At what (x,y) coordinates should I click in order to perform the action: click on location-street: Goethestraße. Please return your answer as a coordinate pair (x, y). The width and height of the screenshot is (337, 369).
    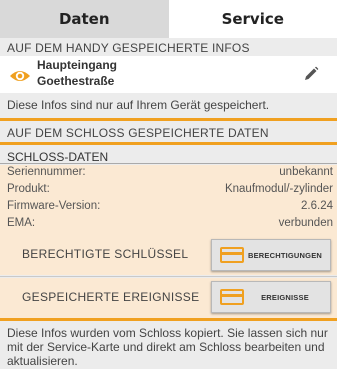
    Looking at the image, I should click on (76, 81).